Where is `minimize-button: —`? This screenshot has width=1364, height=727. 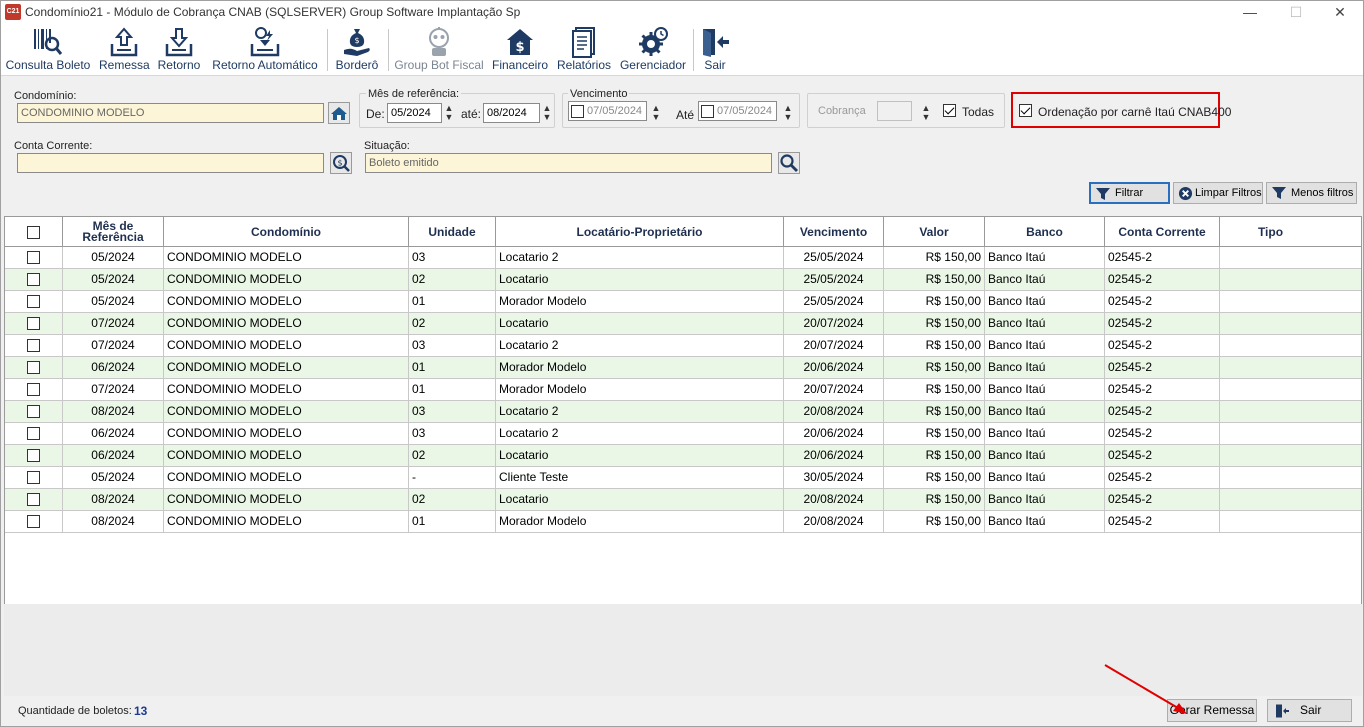
minimize-button: — is located at coordinates (1250, 12).